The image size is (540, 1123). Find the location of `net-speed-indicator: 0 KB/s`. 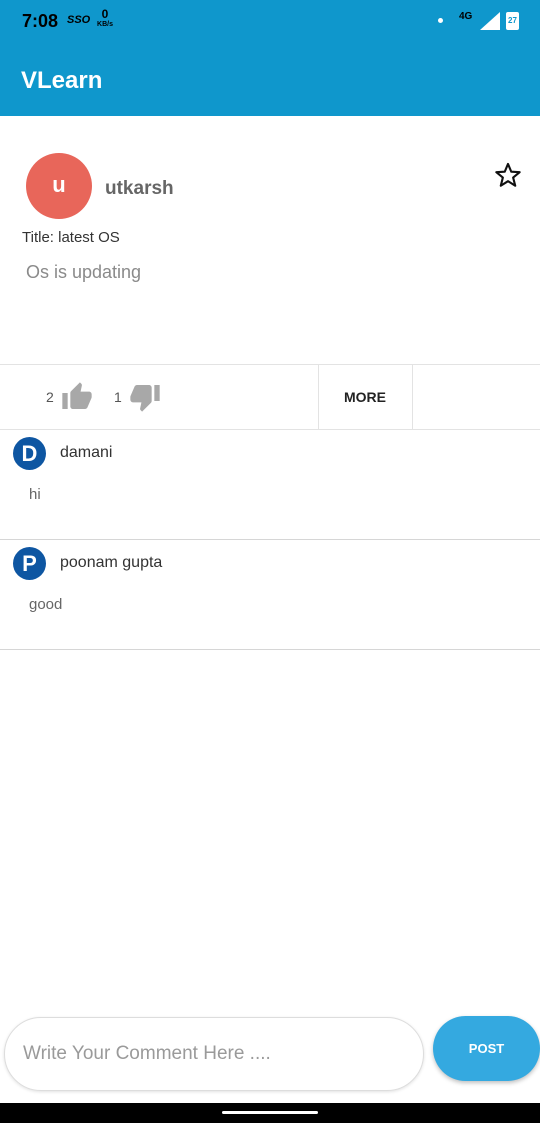

net-speed-indicator: 0 KB/s is located at coordinates (105, 18).